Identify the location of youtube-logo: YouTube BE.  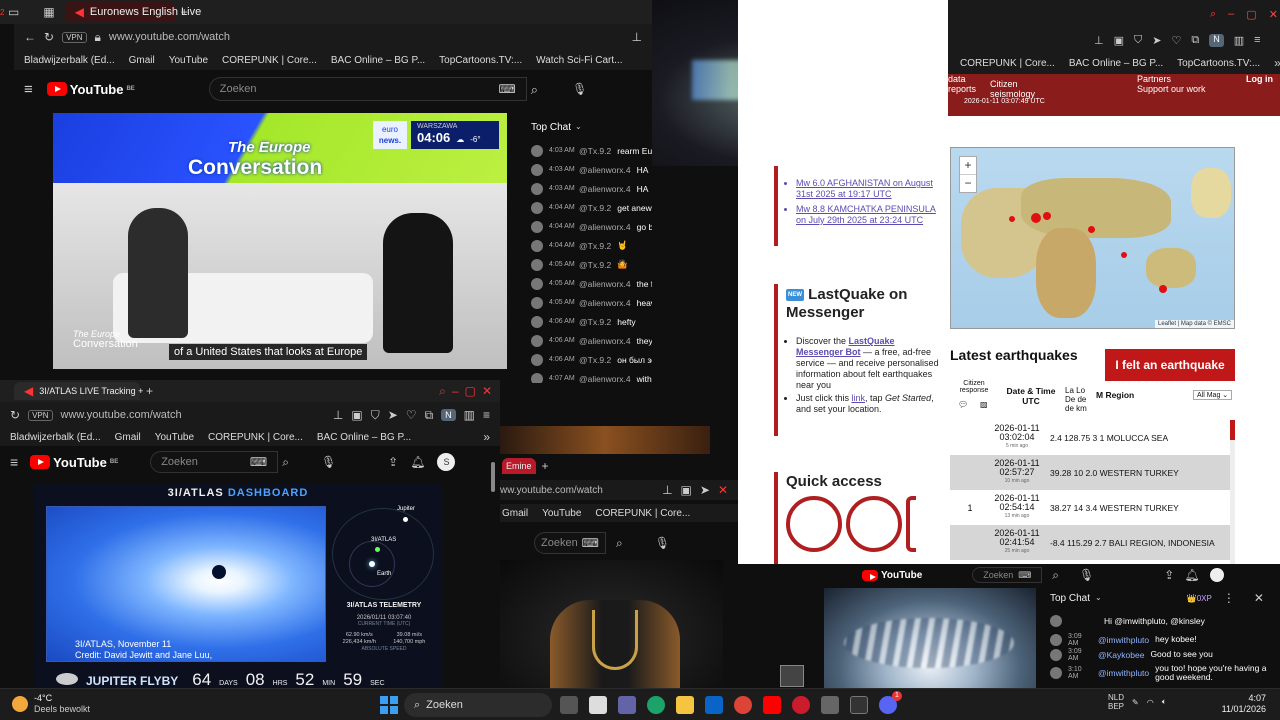
(74, 462).